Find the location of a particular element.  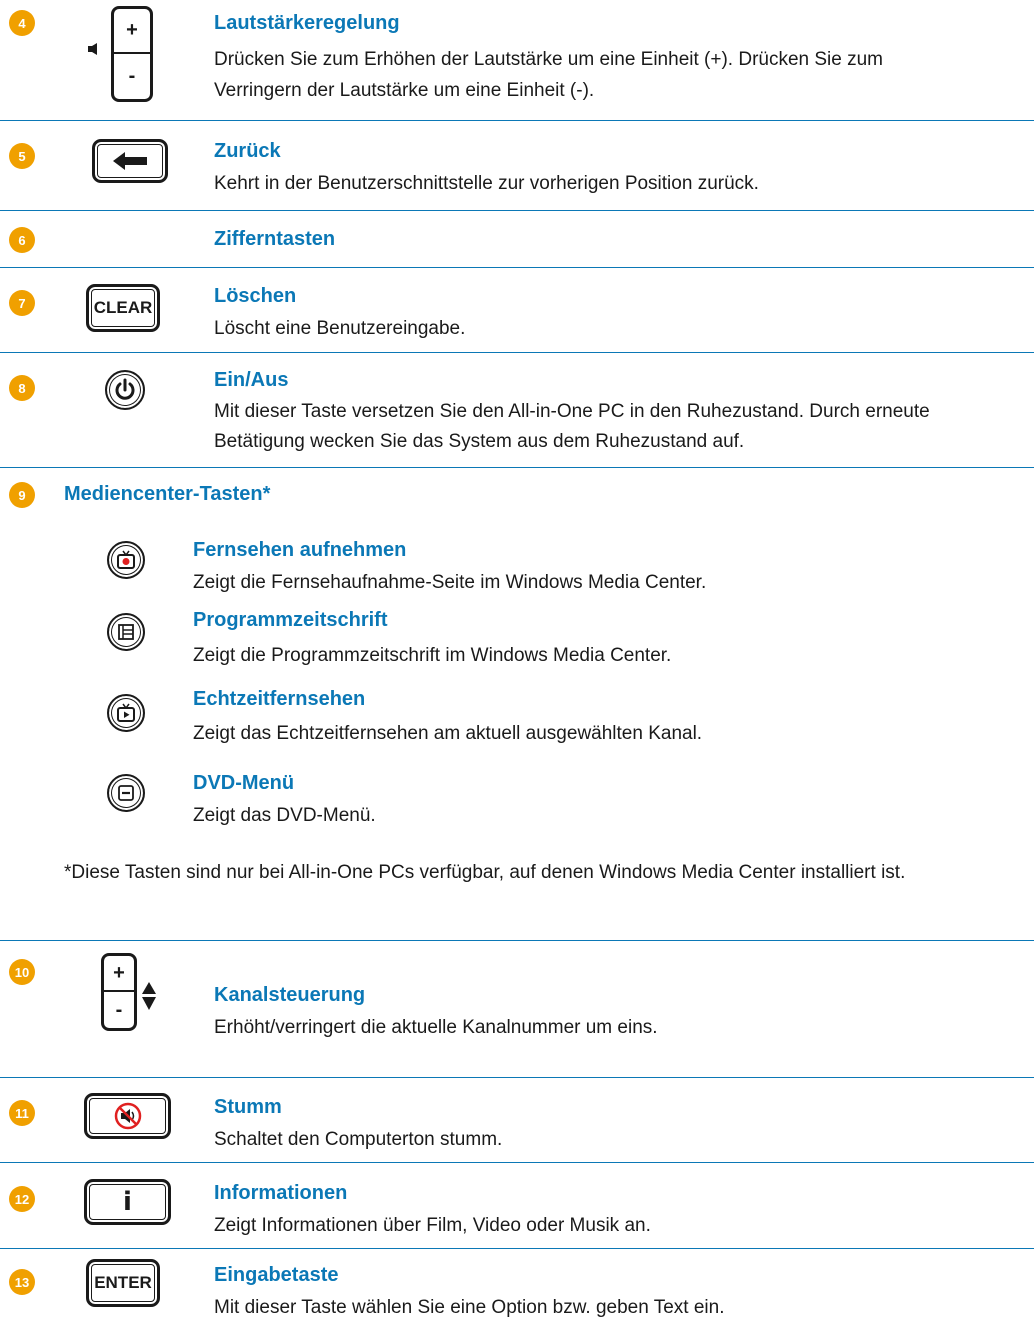

entry-title: Lautstärkeregelung is located at coordinates (307, 23).